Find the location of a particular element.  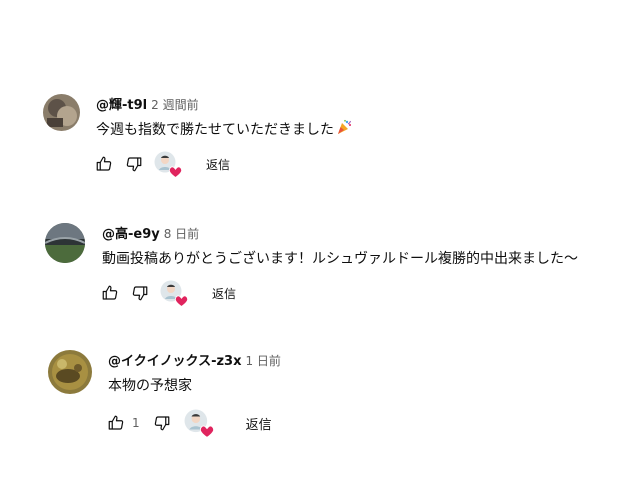

comment-header: @輝-t9l 2 週間前 is located at coordinates (224, 103).